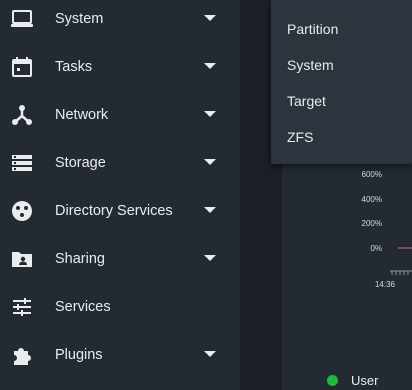 This screenshot has height=390, width=412. What do you see at coordinates (83, 307) in the screenshot?
I see `sidebar-item-label: Services` at bounding box center [83, 307].